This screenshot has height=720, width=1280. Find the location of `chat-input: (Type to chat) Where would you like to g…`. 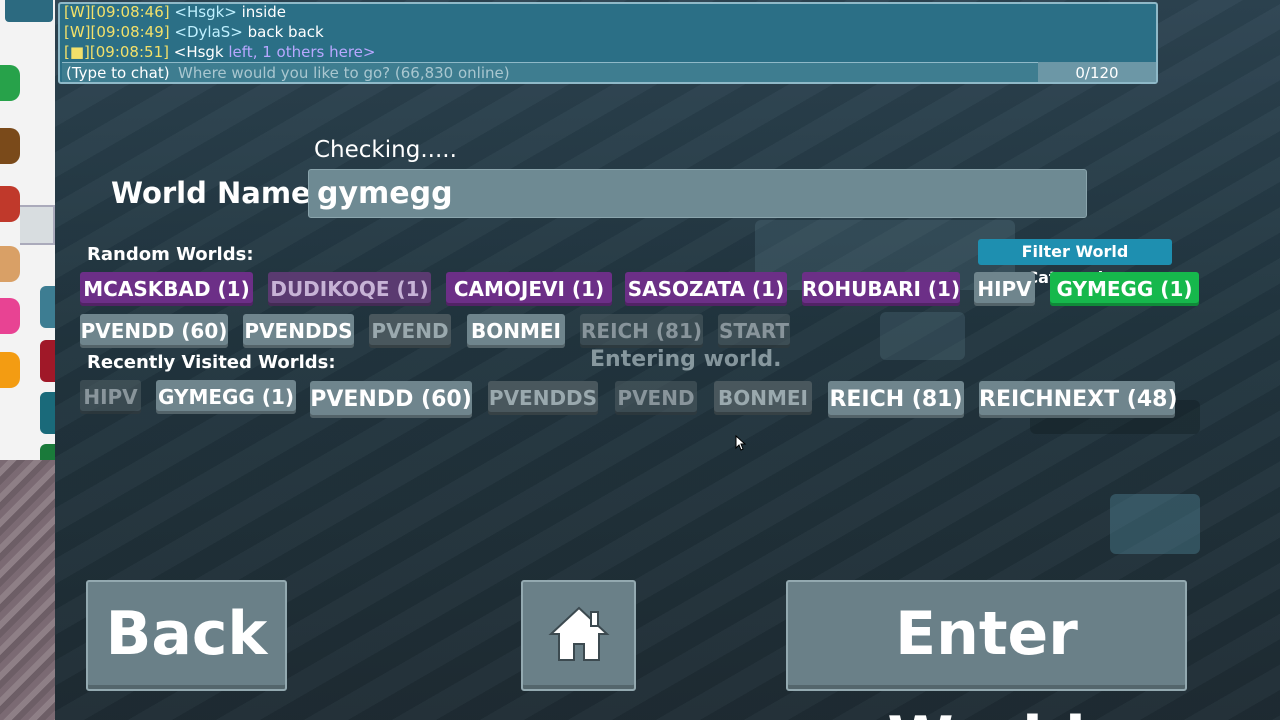

chat-input: (Type to chat) Where would you like to g… is located at coordinates (550, 72).